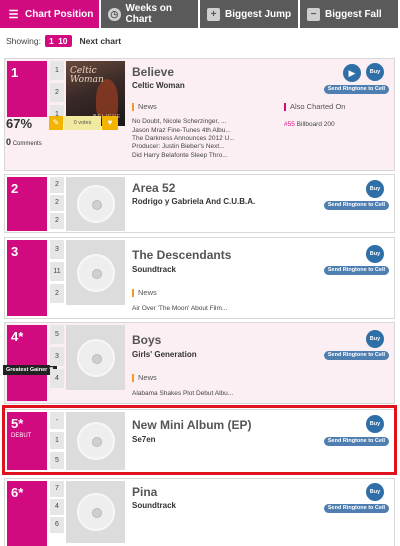  What do you see at coordinates (258, 14) in the screenshot?
I see `tab-label: Biggest Jump` at bounding box center [258, 14].